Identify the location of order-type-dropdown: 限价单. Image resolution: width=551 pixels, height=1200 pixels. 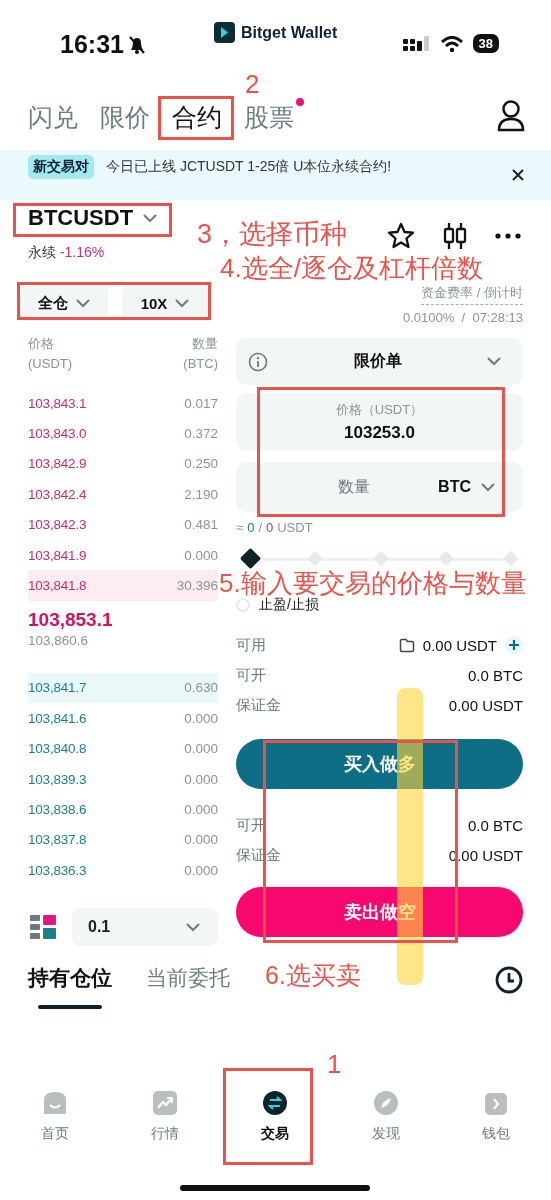
(379, 361).